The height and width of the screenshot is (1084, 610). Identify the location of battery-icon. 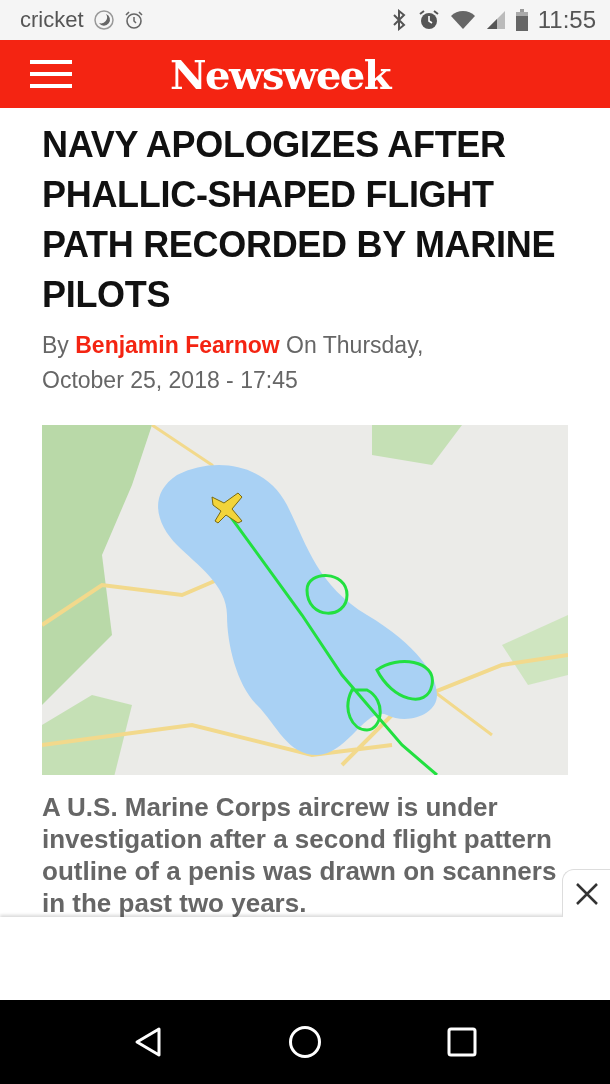
(521, 20).